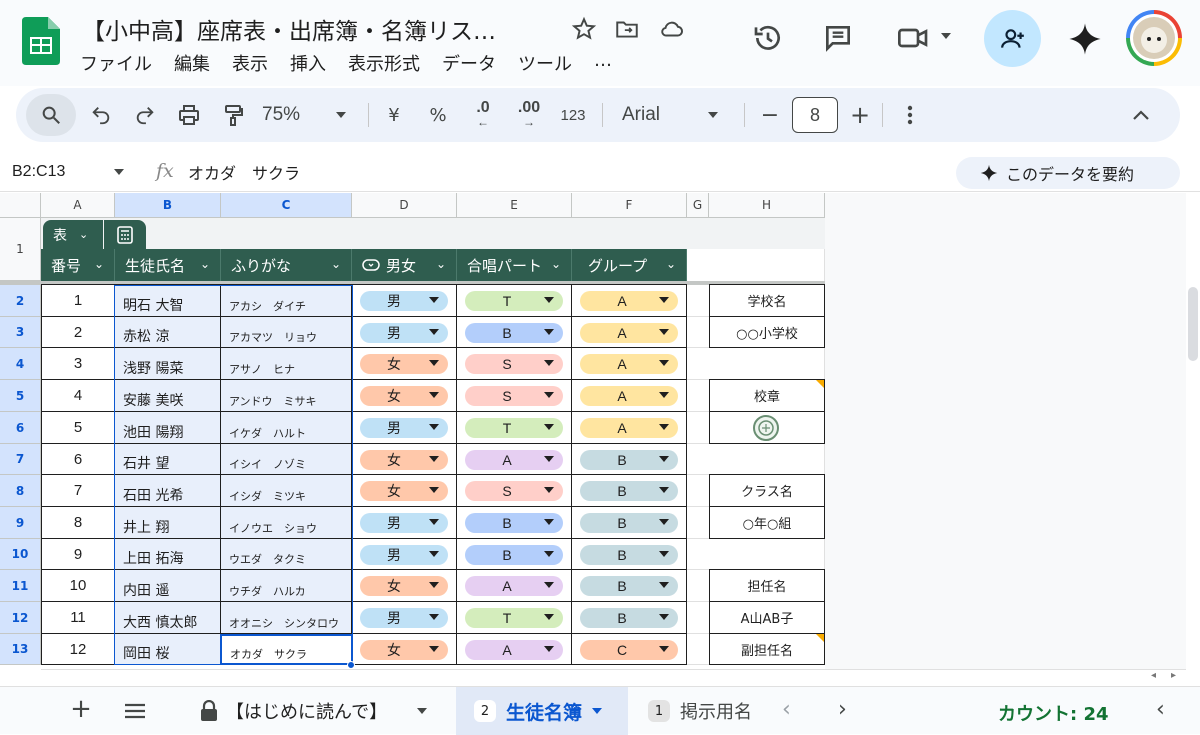  Describe the element at coordinates (125, 234) in the screenshot. I see `table-calculator-button` at that location.